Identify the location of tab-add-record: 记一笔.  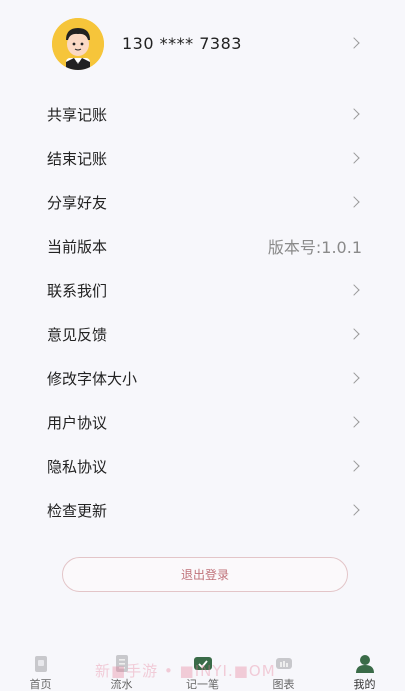
(203, 669).